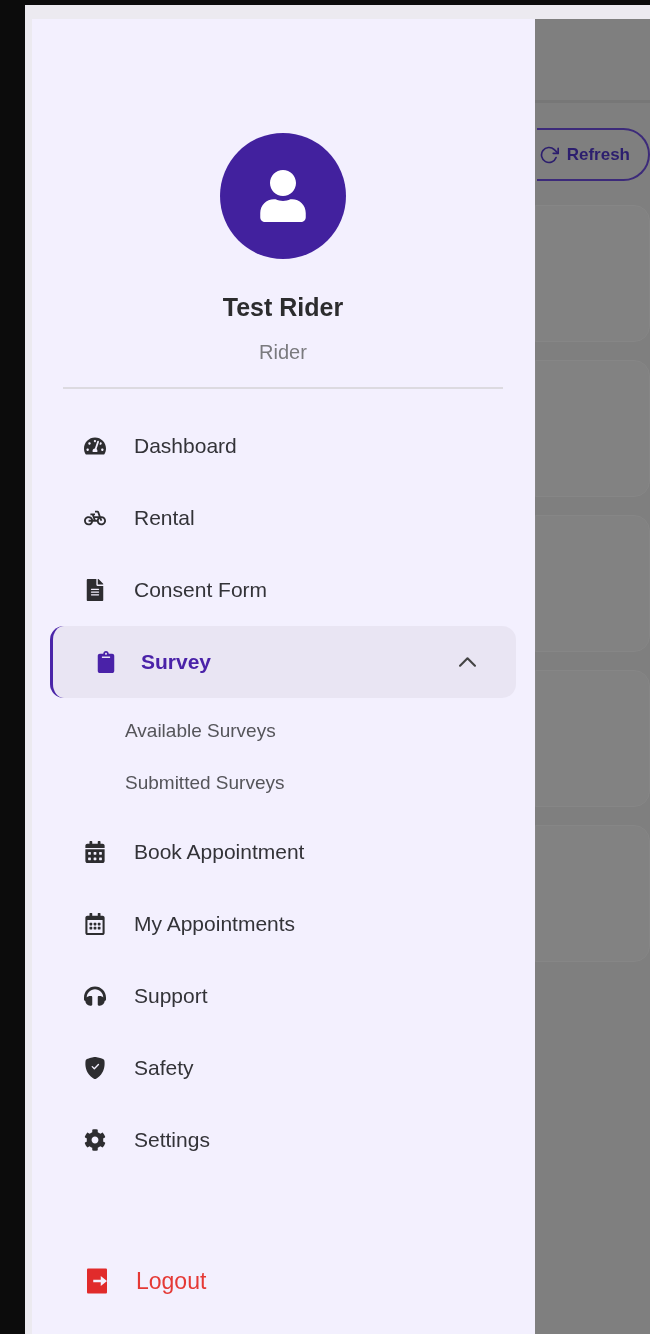 The height and width of the screenshot is (1334, 650). What do you see at coordinates (283, 307) in the screenshot?
I see `user-name: Test Rider` at bounding box center [283, 307].